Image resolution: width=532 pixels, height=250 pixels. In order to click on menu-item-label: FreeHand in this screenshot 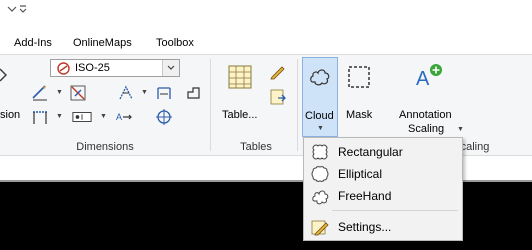, I will do `click(365, 196)`.